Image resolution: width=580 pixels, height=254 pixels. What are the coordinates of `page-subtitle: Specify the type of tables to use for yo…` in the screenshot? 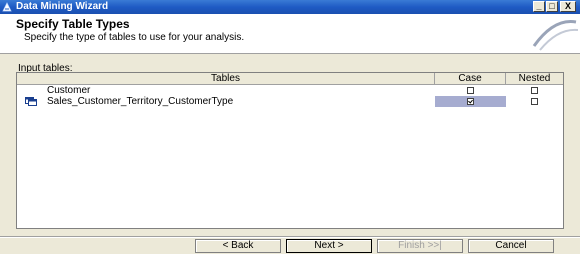 It's located at (134, 37).